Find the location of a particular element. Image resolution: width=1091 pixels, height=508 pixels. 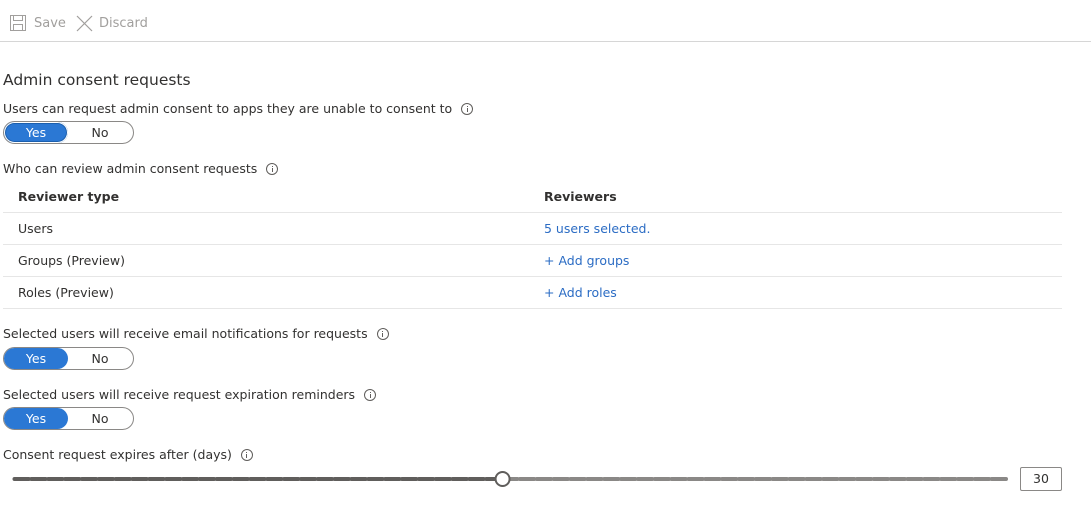

section-title: Admin consent requests is located at coordinates (97, 80).